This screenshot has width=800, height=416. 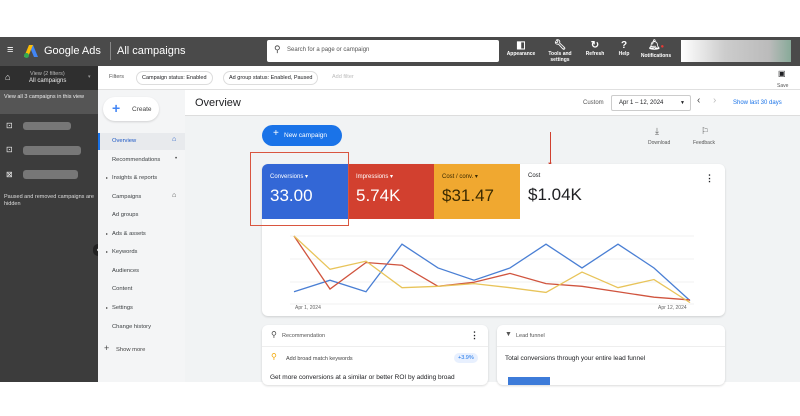 What do you see at coordinates (521, 54) in the screenshot?
I see `label: Appearance` at bounding box center [521, 54].